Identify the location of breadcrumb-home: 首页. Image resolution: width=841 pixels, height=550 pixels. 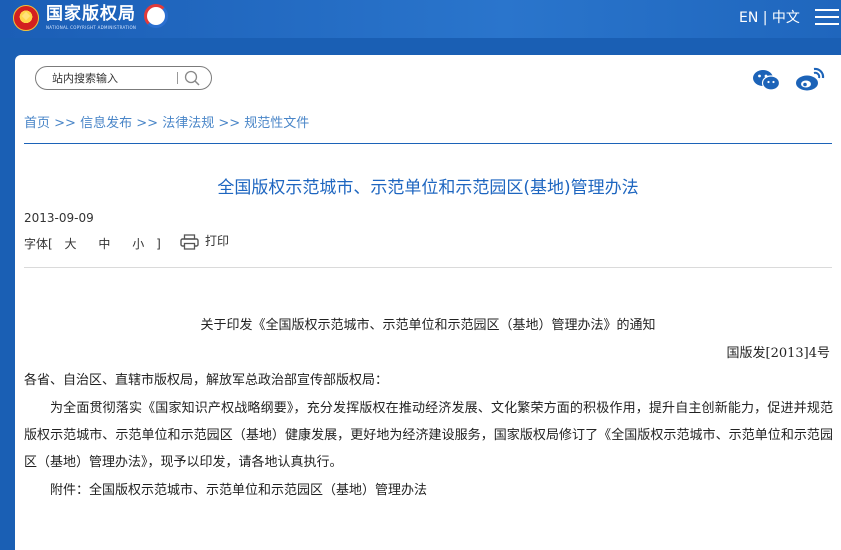
(37, 123).